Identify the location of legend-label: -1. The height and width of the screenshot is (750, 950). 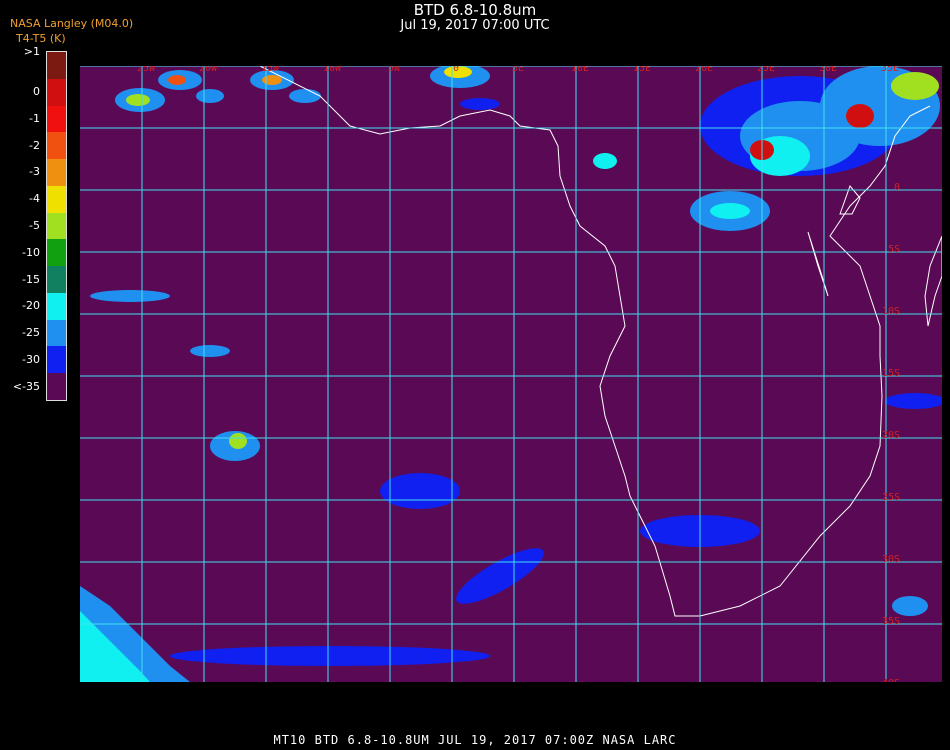
(34, 118).